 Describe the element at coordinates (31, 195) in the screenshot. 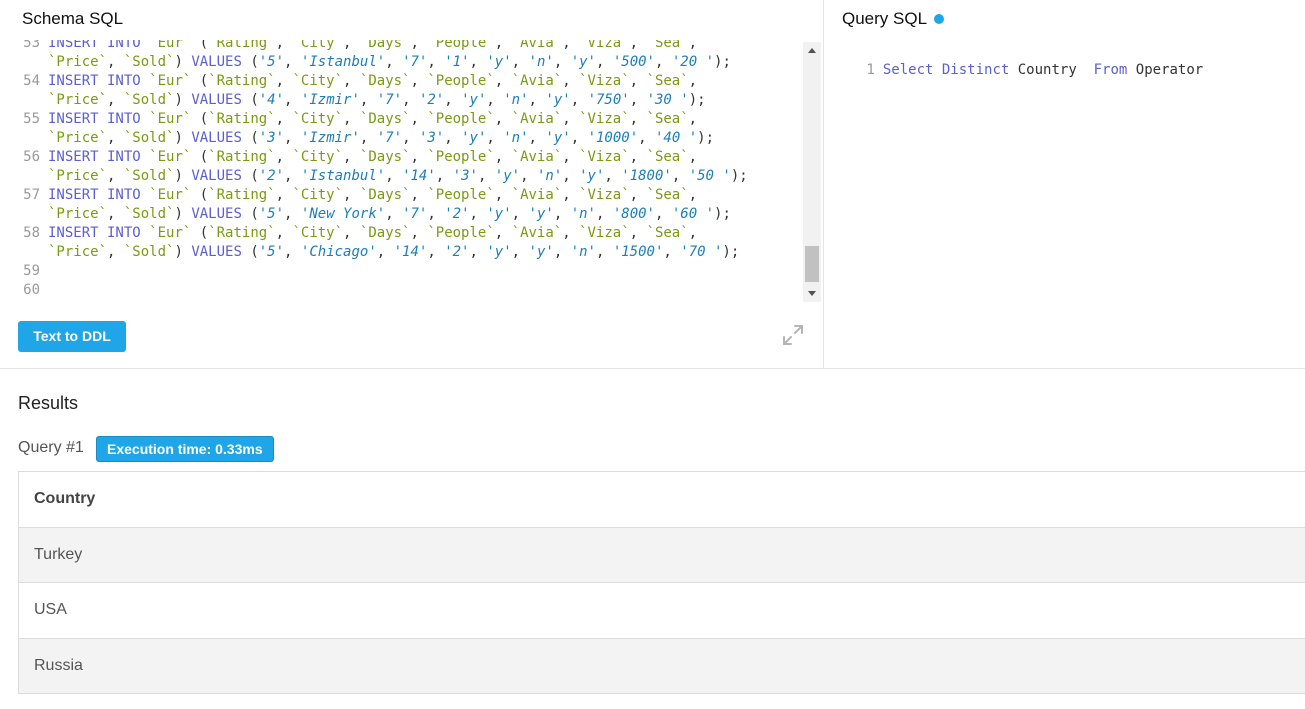

I see `line-number: 57` at that location.